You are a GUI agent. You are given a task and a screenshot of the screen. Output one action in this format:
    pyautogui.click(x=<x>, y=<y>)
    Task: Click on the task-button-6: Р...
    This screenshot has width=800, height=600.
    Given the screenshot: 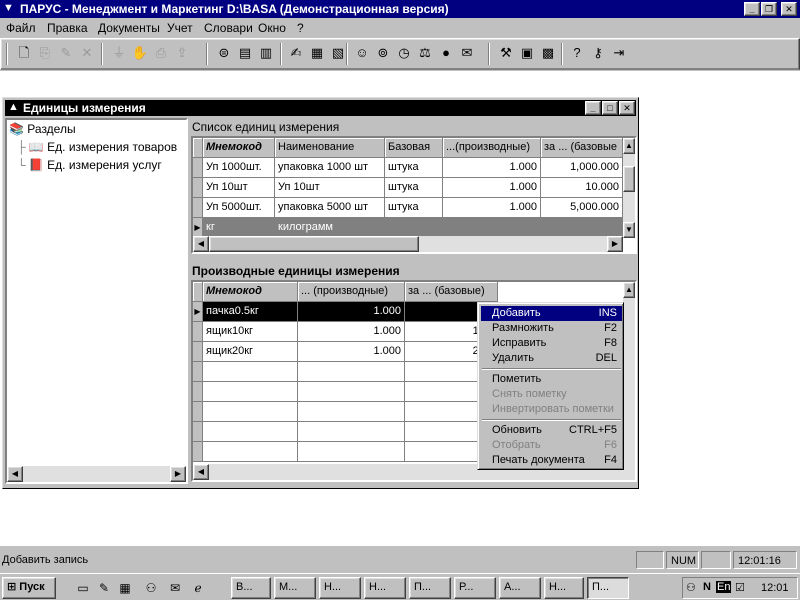 What is the action you would take?
    pyautogui.click(x=475, y=588)
    